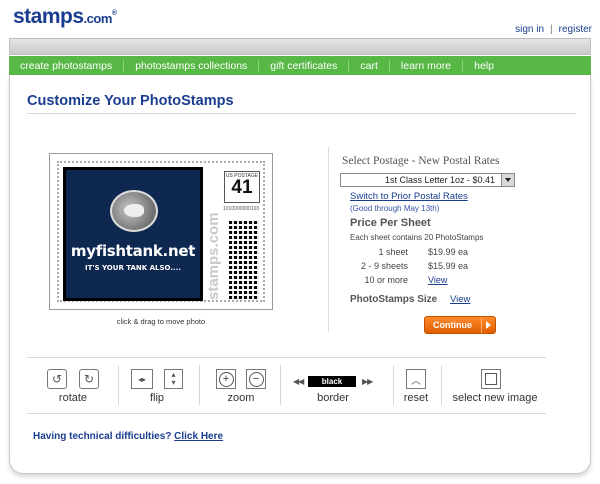 The image size is (600, 484). What do you see at coordinates (301, 113) in the screenshot?
I see `title-divider` at bounding box center [301, 113].